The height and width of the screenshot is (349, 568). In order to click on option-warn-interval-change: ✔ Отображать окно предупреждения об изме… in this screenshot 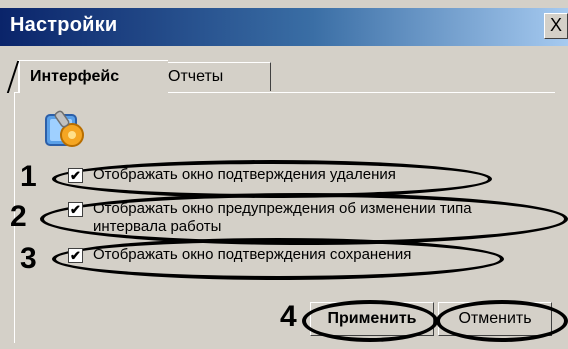, I will do `click(270, 218)`.